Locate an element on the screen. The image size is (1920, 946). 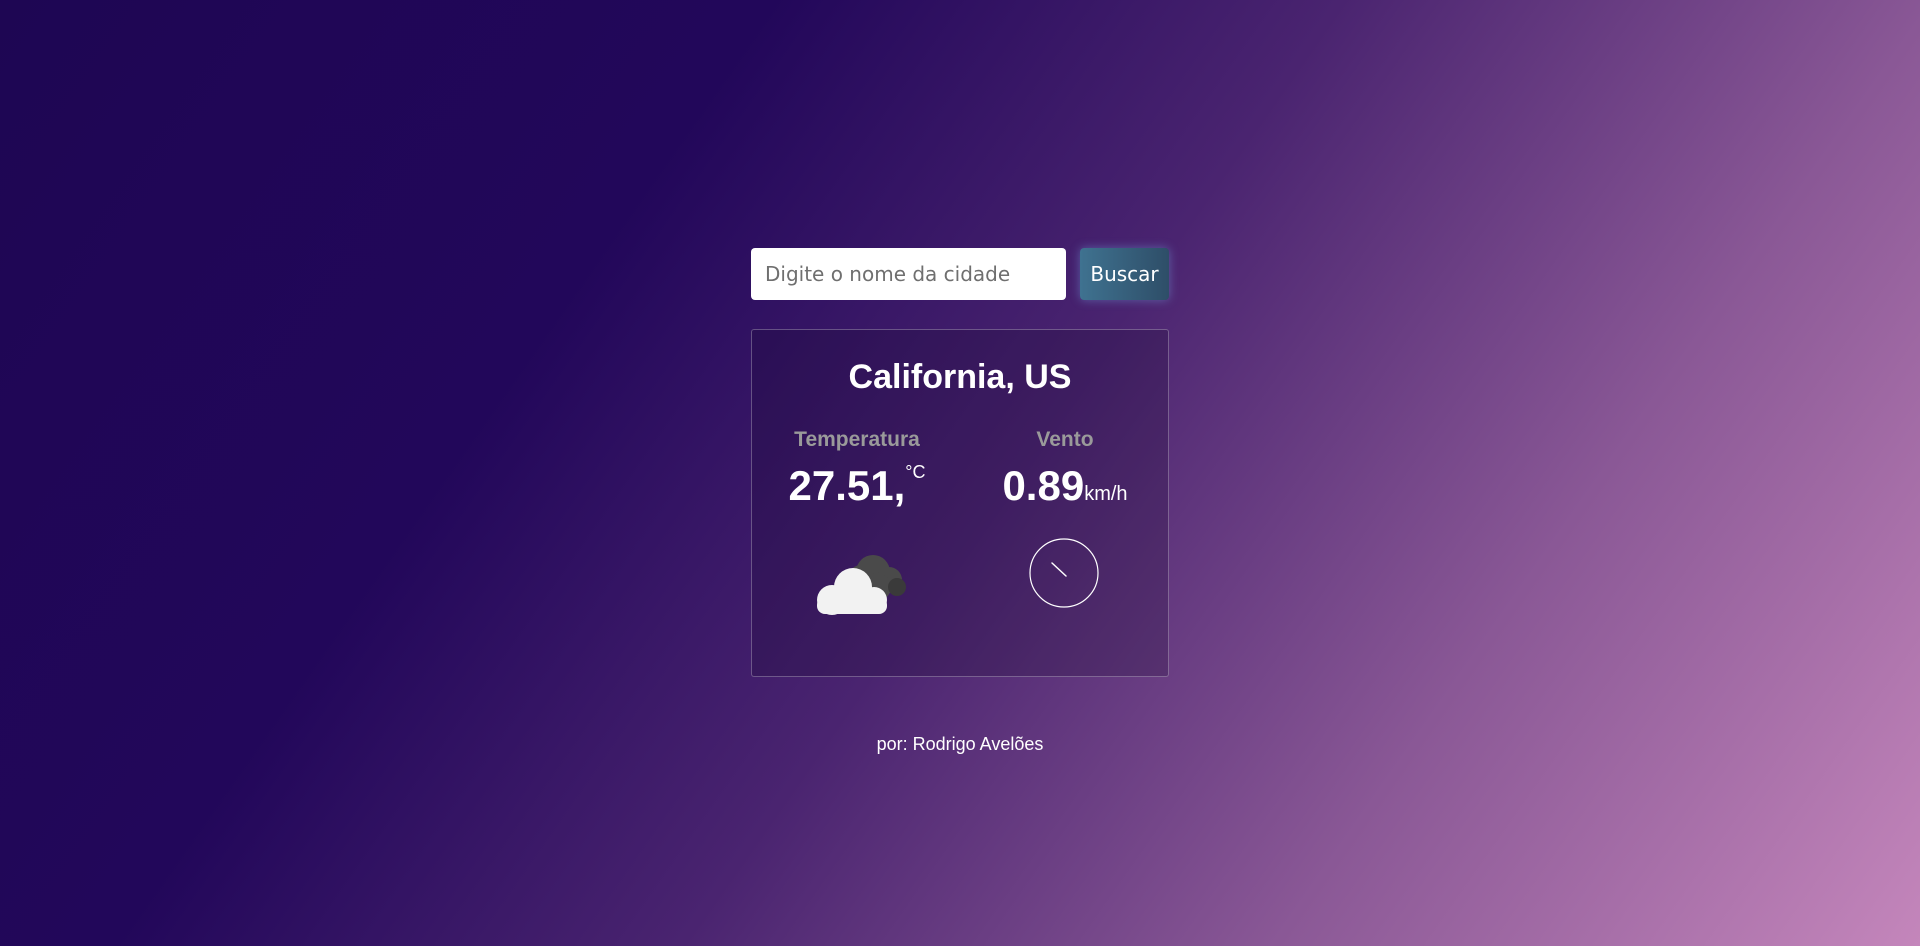
search-bar: Buscar is located at coordinates (960, 274).